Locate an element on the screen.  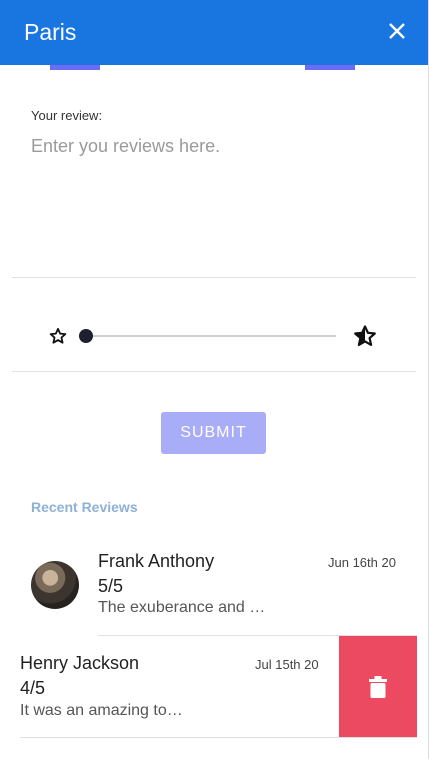
review-rating: 4/5 is located at coordinates (33, 688).